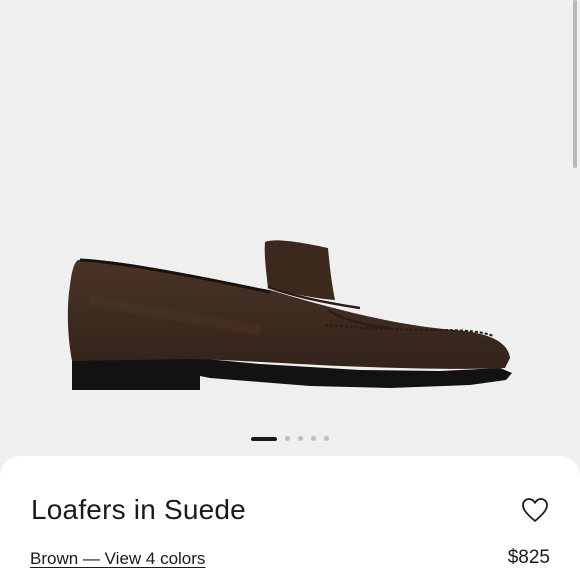 The image size is (580, 580). I want to click on heart-icon, so click(535, 510).